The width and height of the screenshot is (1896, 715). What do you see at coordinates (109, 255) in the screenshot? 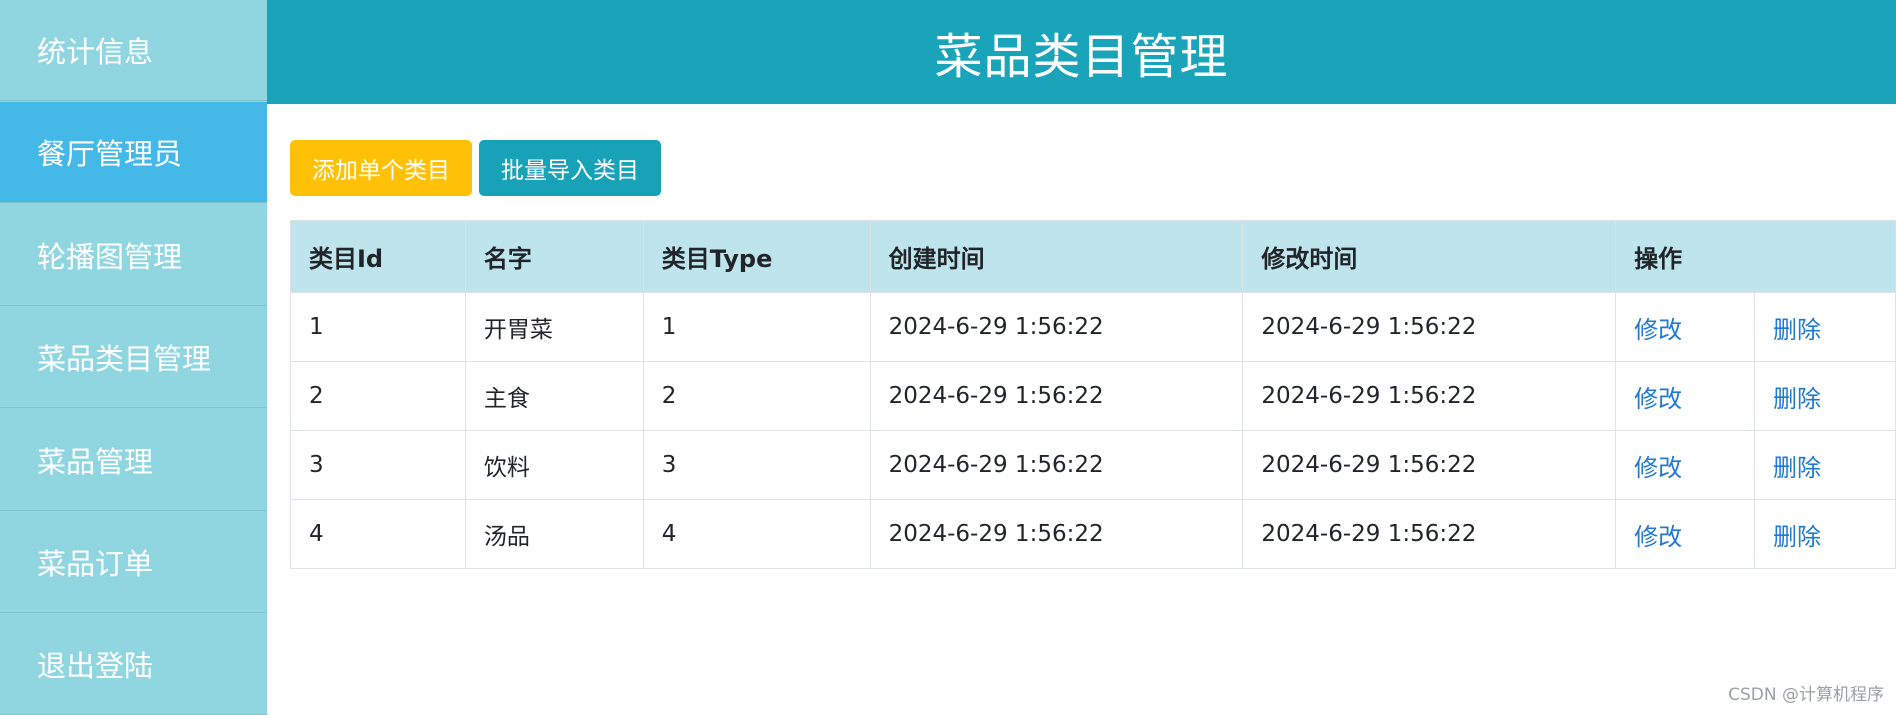
I see `sidebar-item-label: 轮播图管理` at bounding box center [109, 255].